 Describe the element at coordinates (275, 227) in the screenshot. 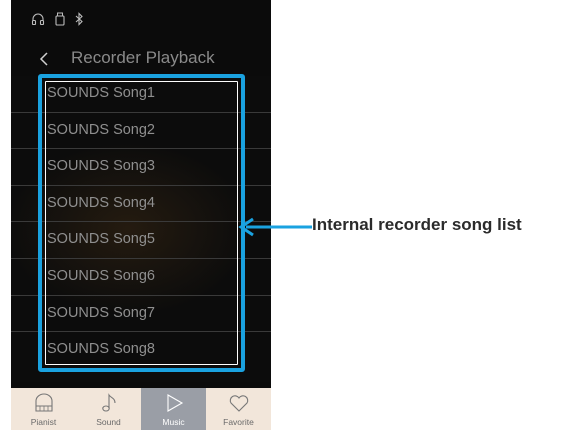

I see `callout-arrow-icon` at that location.